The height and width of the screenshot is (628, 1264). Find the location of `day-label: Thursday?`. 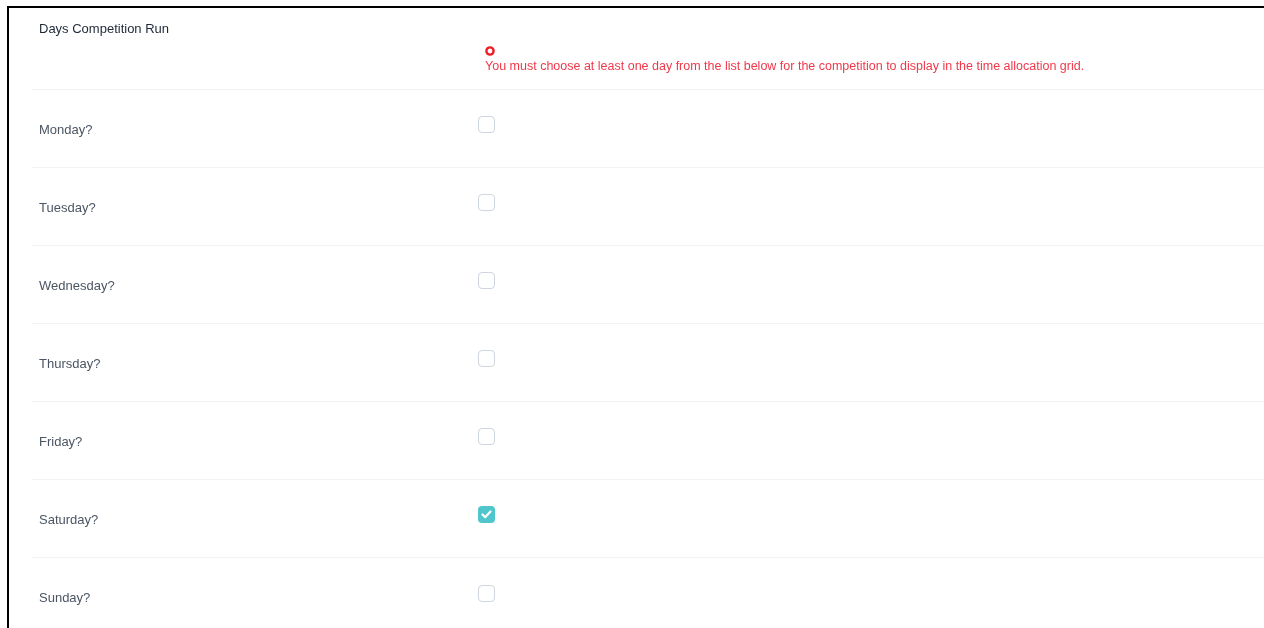

day-label: Thursday? is located at coordinates (70, 363).